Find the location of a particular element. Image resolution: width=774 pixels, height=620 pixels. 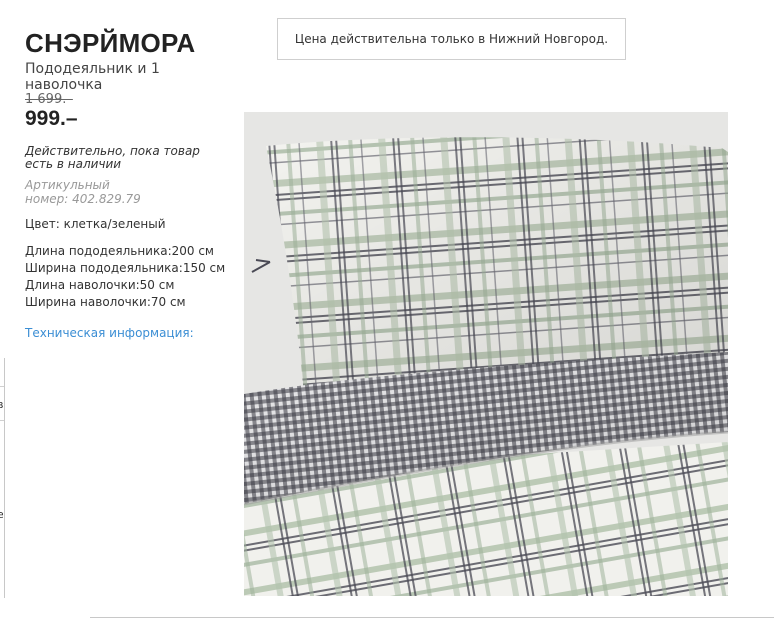

spec-item: Длина наволочки:50 см is located at coordinates (100, 285).